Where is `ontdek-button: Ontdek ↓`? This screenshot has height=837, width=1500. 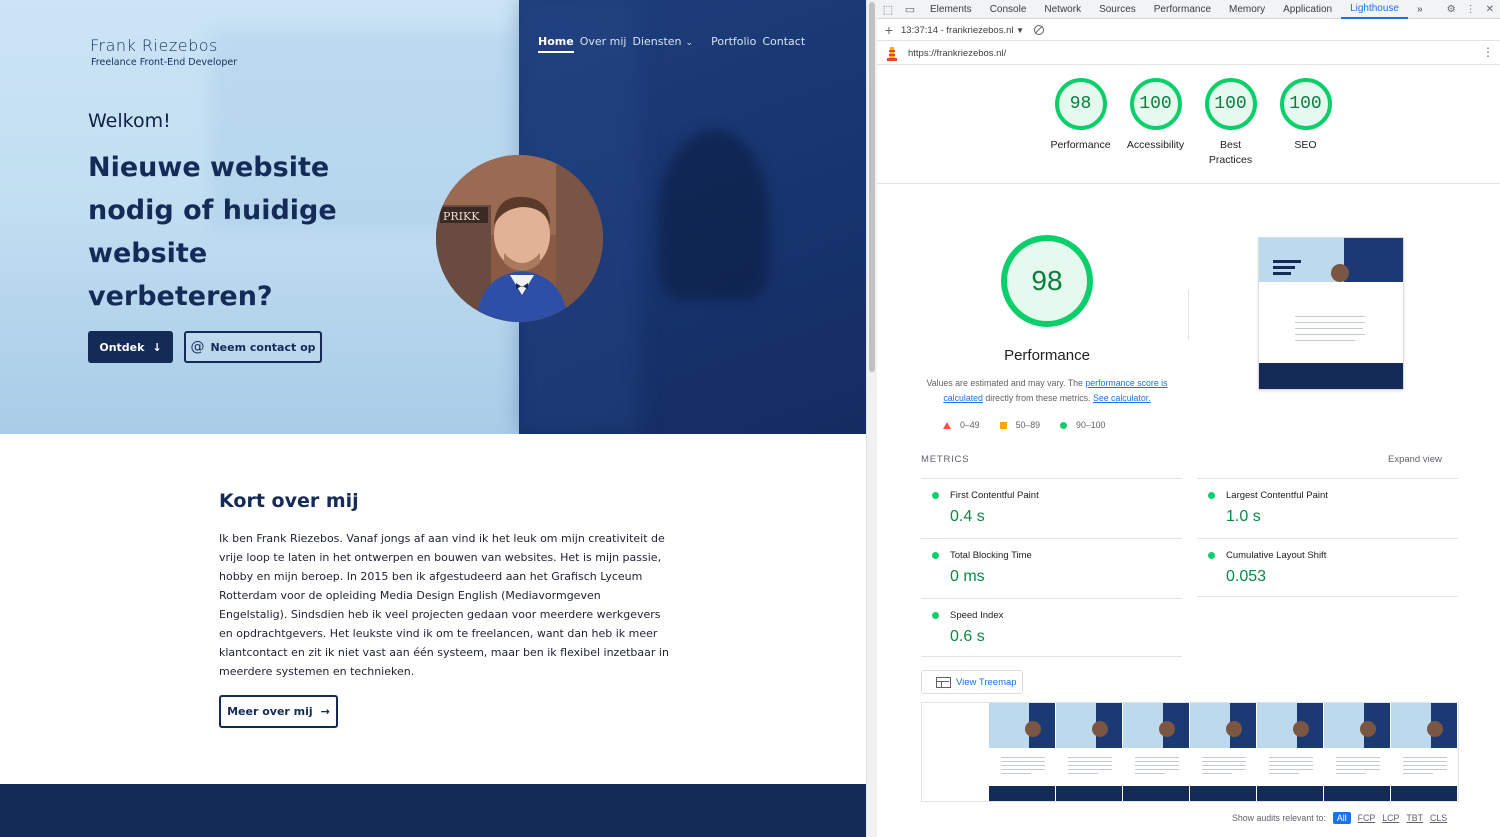
ontdek-button: Ontdek ↓ is located at coordinates (130, 347).